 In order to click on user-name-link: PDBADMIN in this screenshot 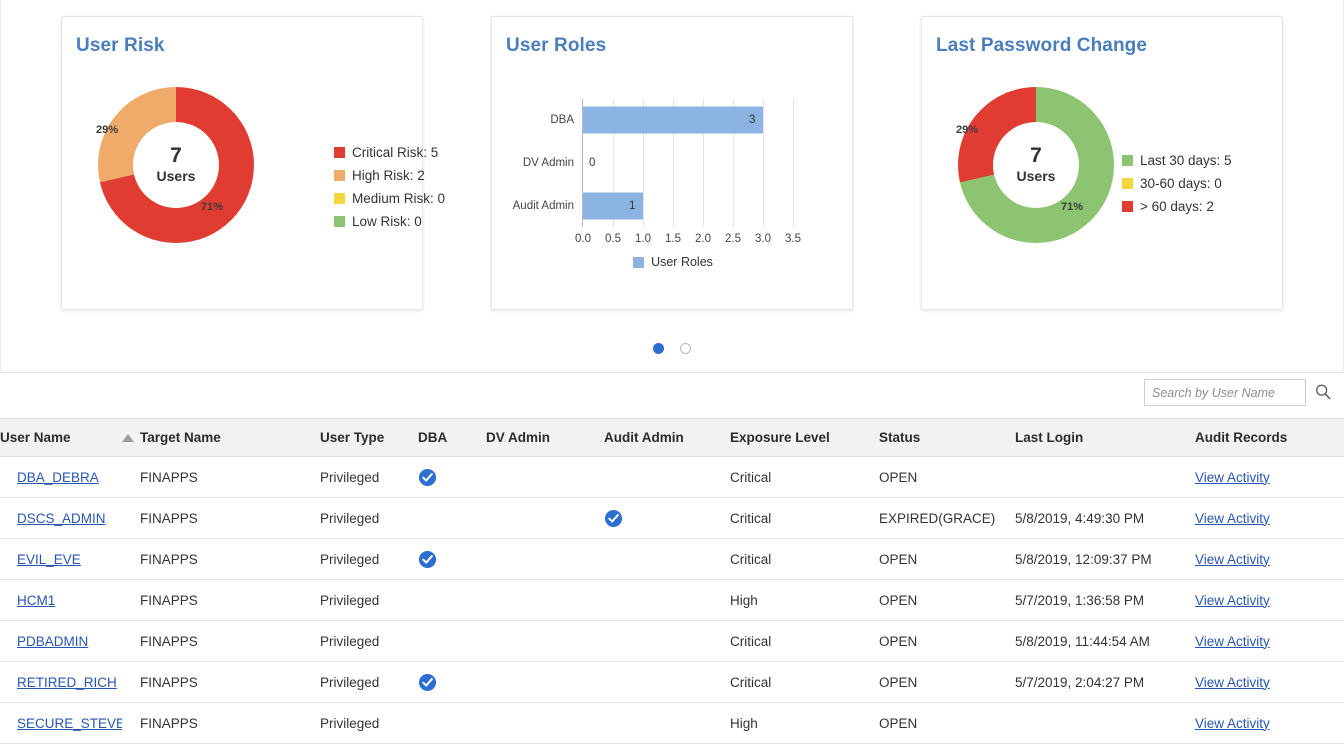, I will do `click(52, 641)`.